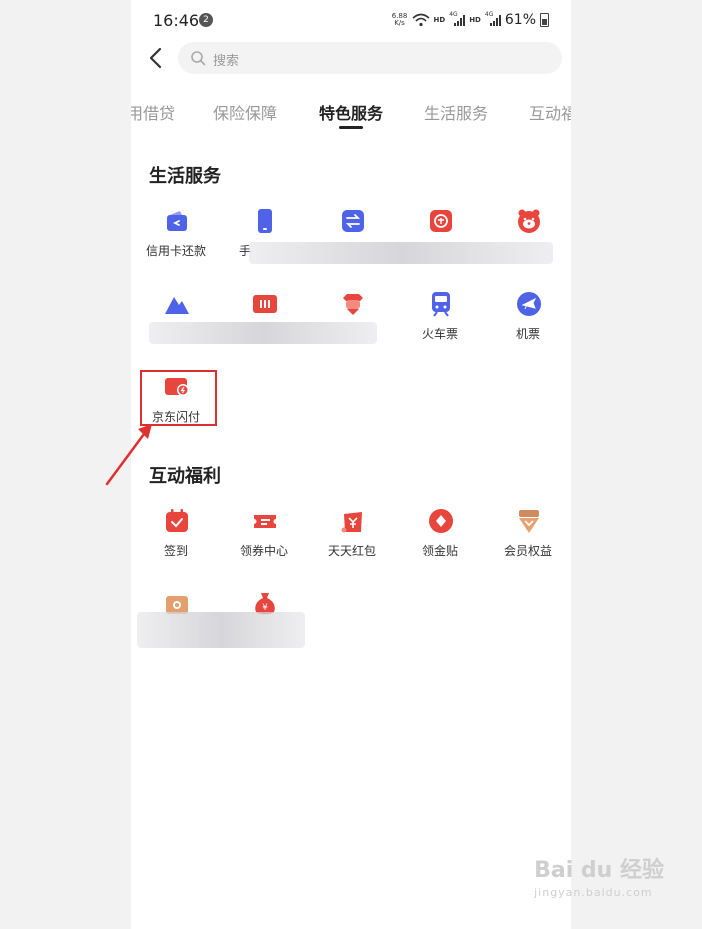 This screenshot has width=702, height=929. Describe the element at coordinates (245, 112) in the screenshot. I see `tab-insurance: 保险保障` at that location.